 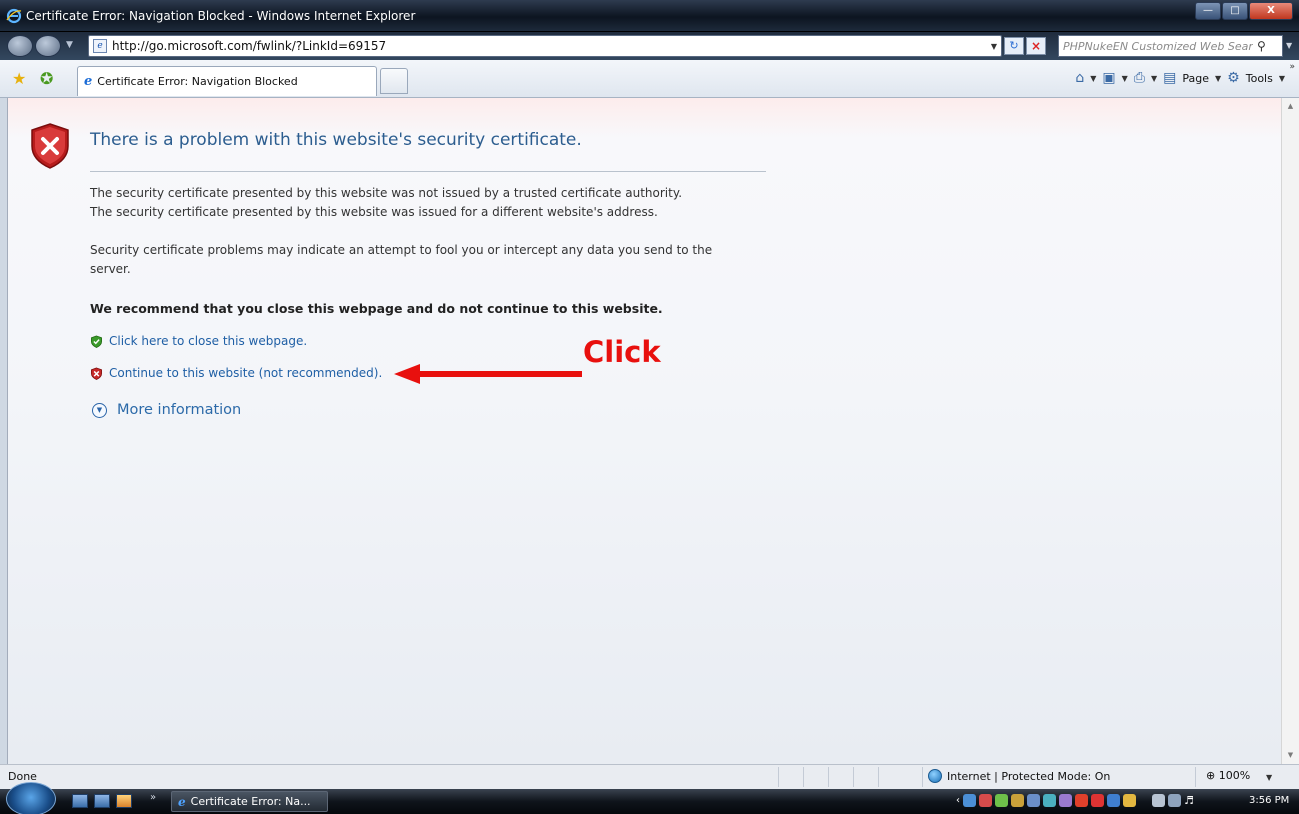 I want to click on system-clock: 3:56 PM, so click(x=1269, y=800).